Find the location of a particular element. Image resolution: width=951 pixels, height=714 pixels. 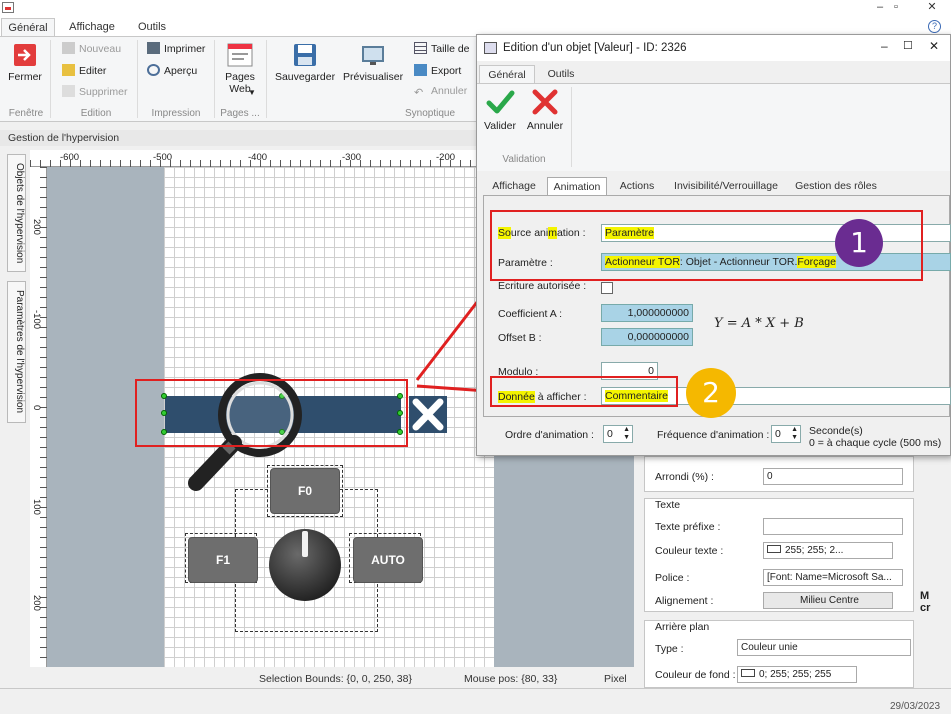

alignement-label: Alignement : is located at coordinates (684, 601).